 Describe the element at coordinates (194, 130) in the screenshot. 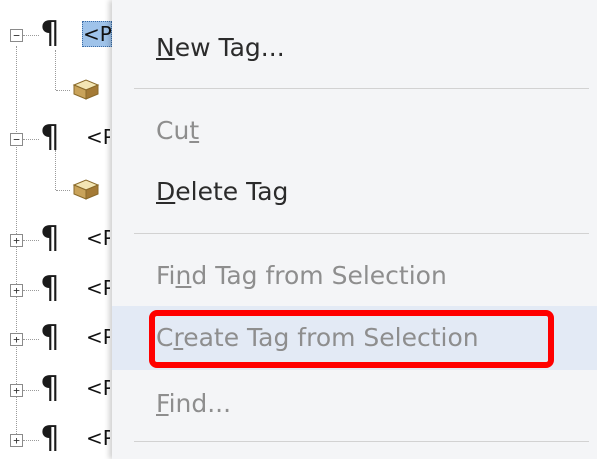

I see `menu-item-accelerator: t` at that location.